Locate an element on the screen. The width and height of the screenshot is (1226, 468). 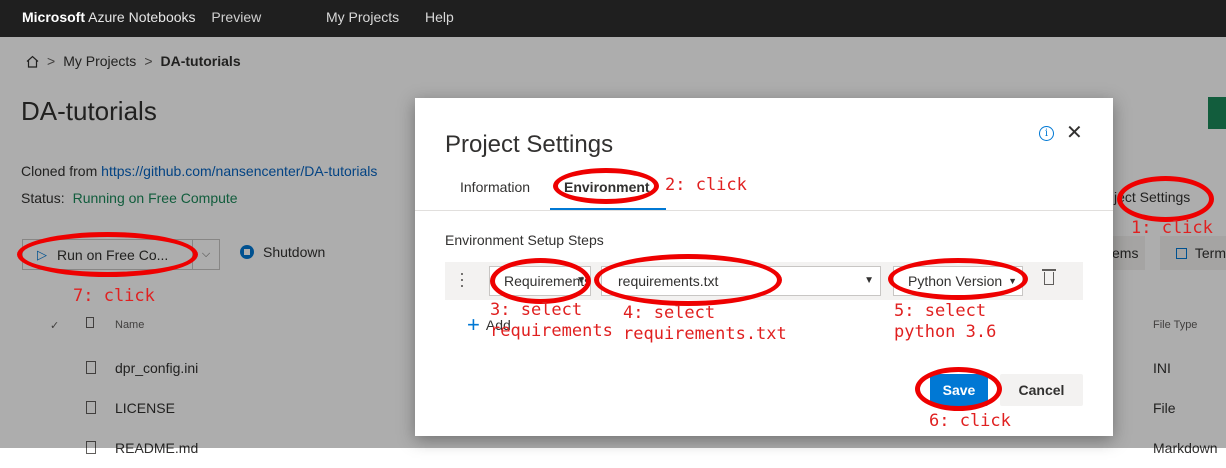
nav-help: Help is located at coordinates (439, 17).